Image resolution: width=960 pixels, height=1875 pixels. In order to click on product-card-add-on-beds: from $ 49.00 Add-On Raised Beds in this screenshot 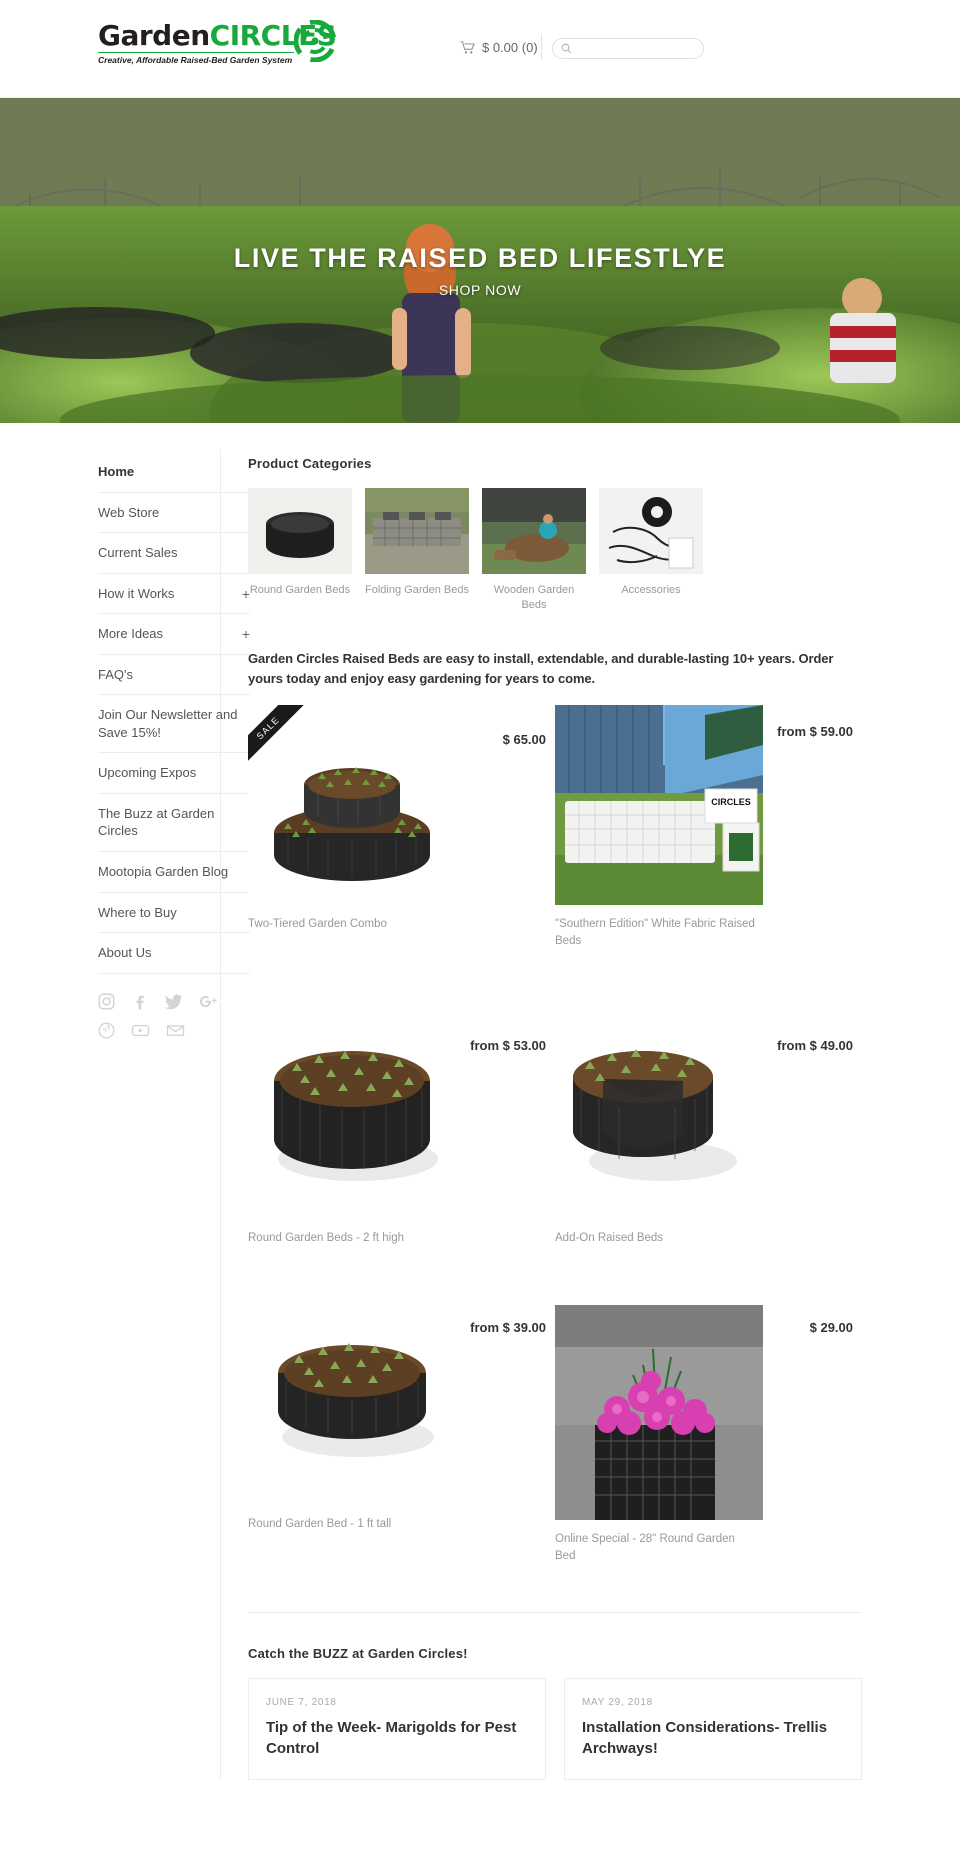, I will do `click(708, 1140)`.